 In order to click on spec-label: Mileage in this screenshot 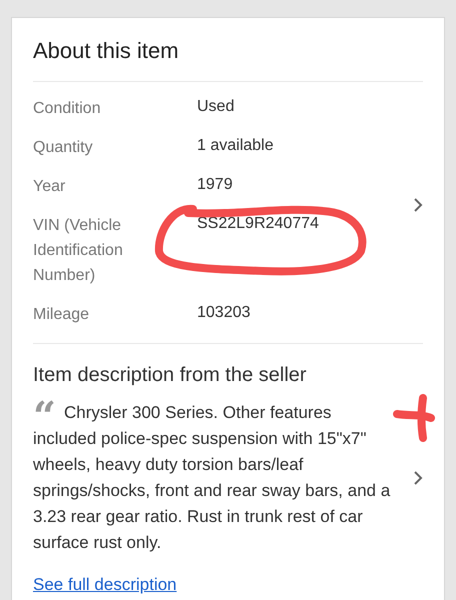, I will do `click(61, 315)`.